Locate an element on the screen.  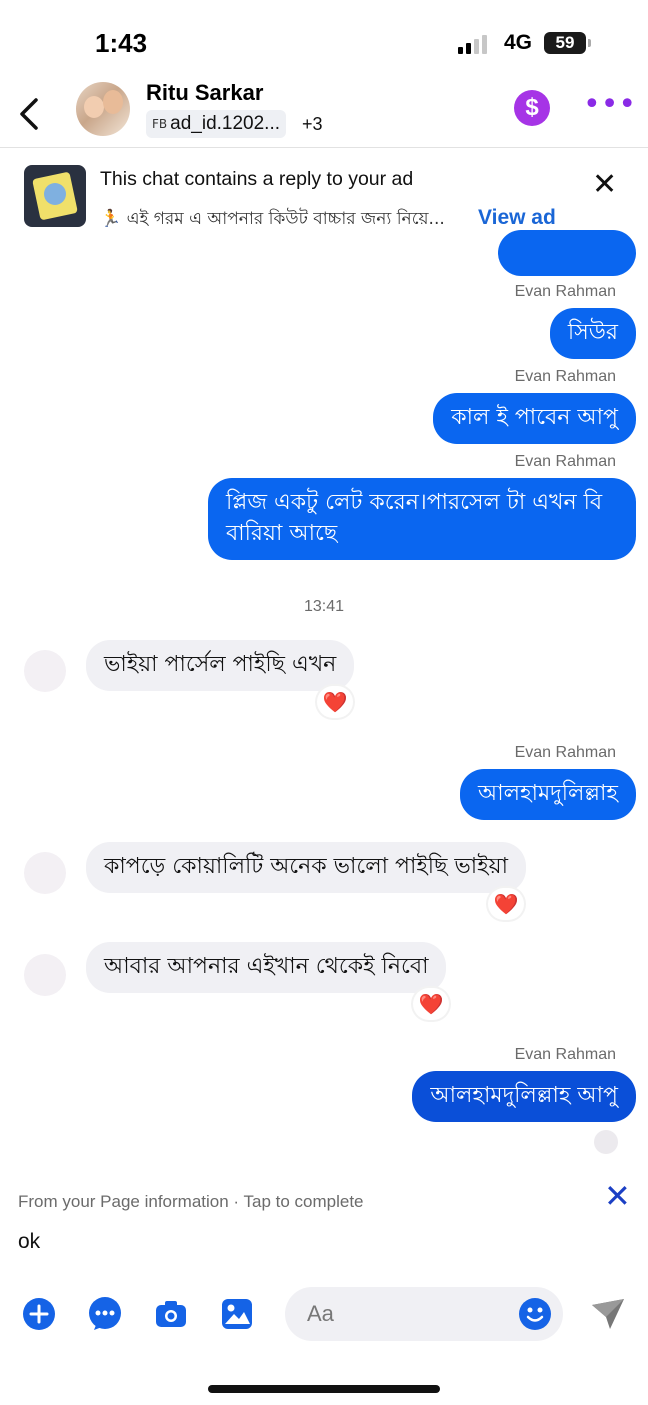
view-ad-link: View ad is located at coordinates (517, 218).